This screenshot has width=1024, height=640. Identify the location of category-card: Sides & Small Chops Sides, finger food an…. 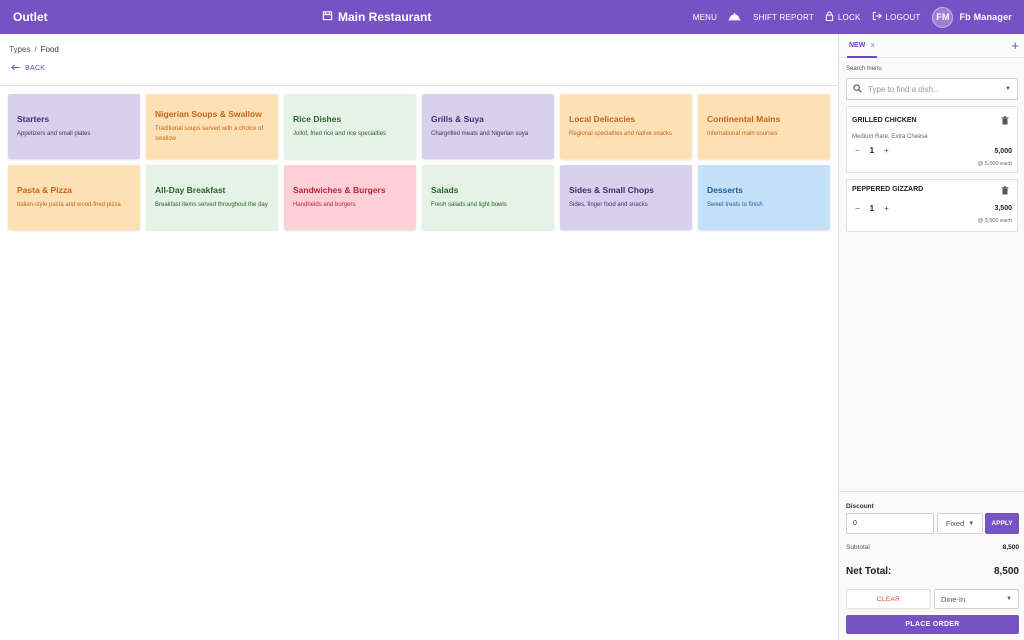
(626, 197).